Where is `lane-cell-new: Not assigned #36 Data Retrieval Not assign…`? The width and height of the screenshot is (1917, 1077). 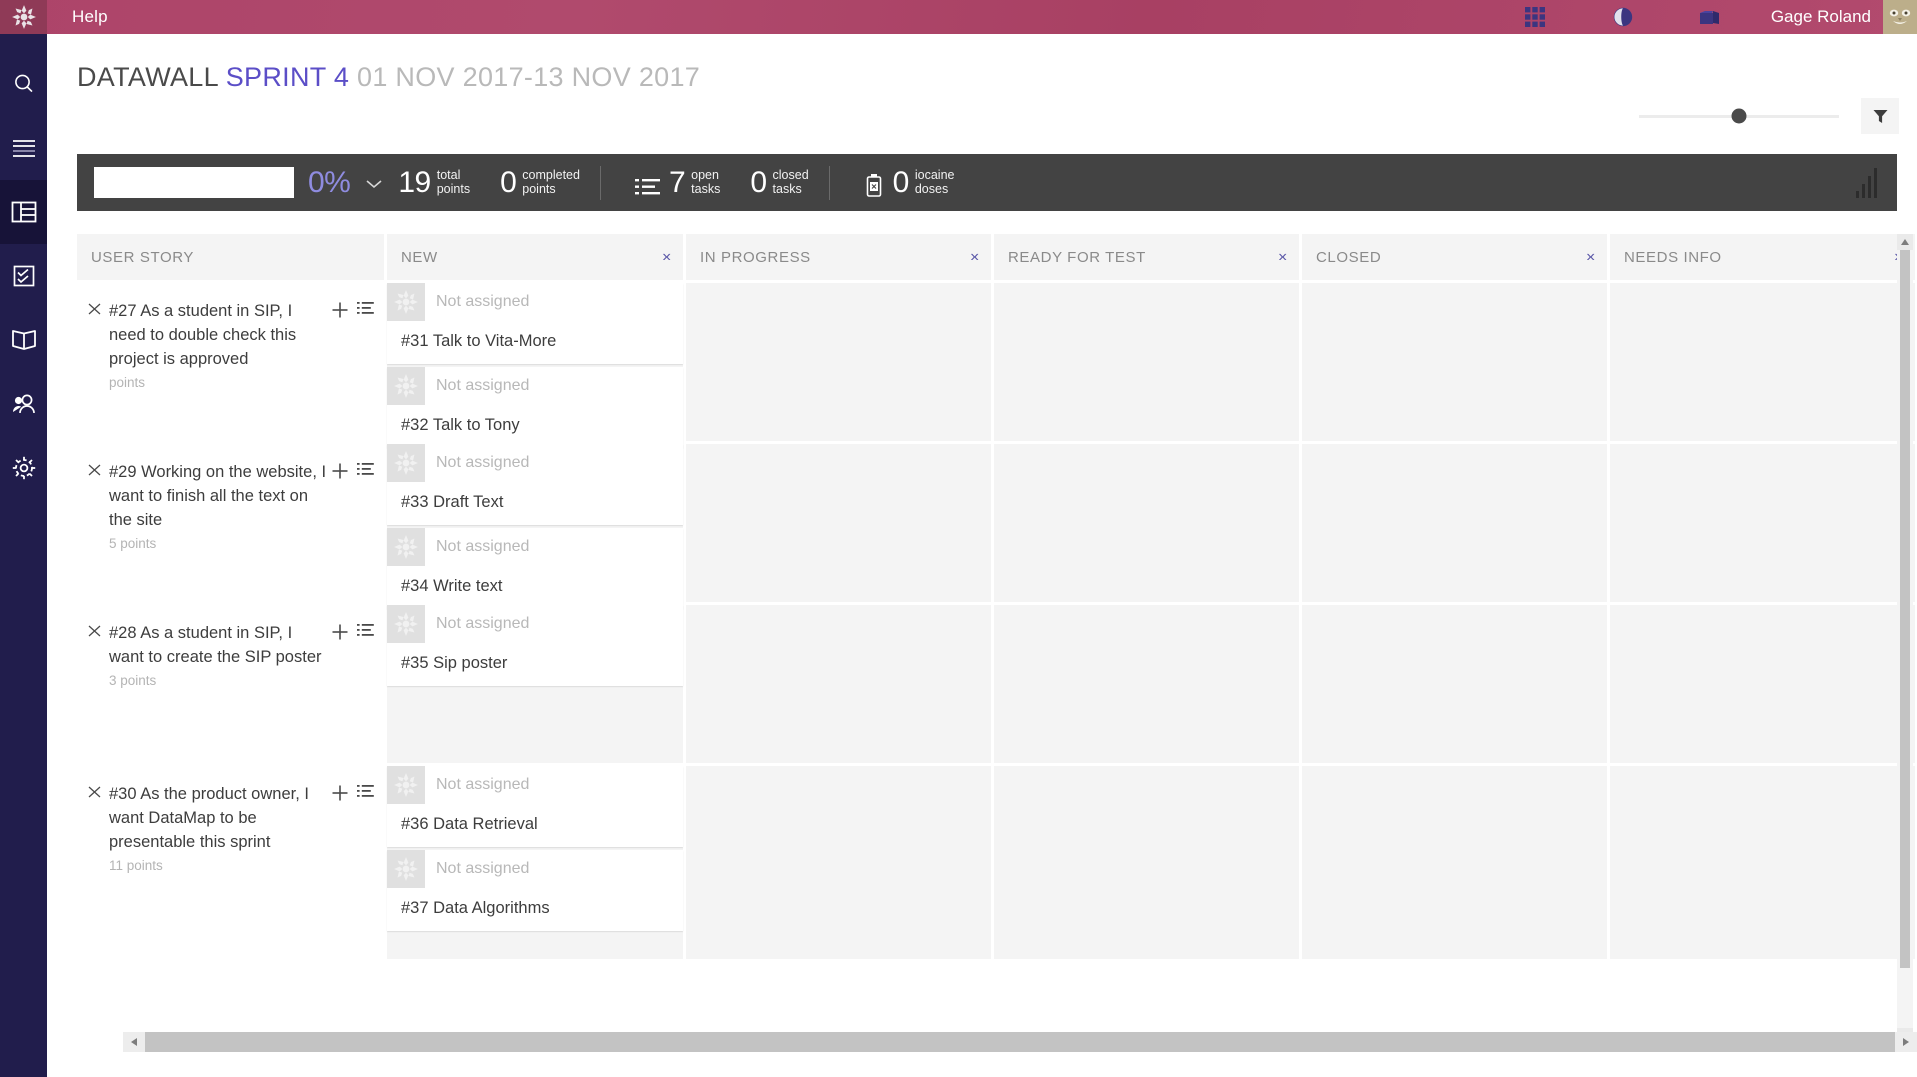
lane-cell-new: Not assigned #36 Data Retrieval Not assign… is located at coordinates (535, 862).